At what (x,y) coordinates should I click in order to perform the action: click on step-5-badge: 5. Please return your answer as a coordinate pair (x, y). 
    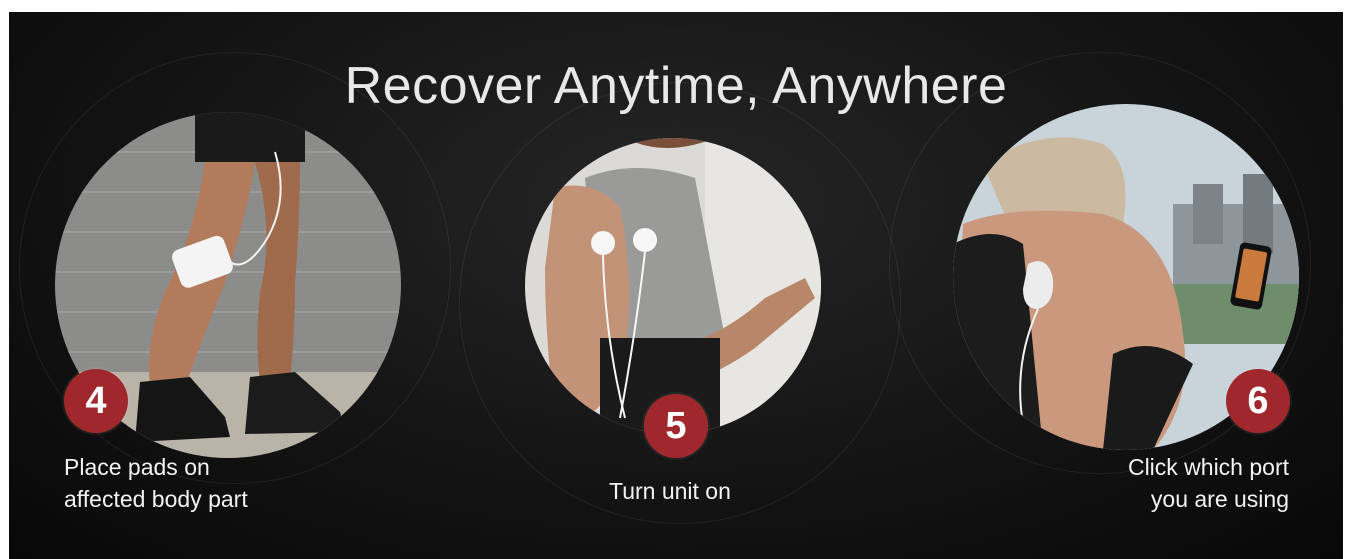
    Looking at the image, I should click on (676, 426).